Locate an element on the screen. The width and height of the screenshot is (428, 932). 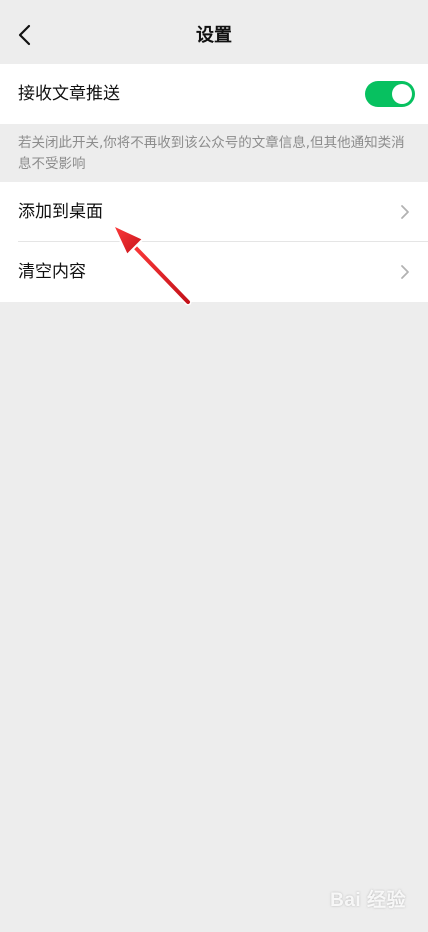
menu-card: 添加到桌面 清空内容 is located at coordinates (214, 242).